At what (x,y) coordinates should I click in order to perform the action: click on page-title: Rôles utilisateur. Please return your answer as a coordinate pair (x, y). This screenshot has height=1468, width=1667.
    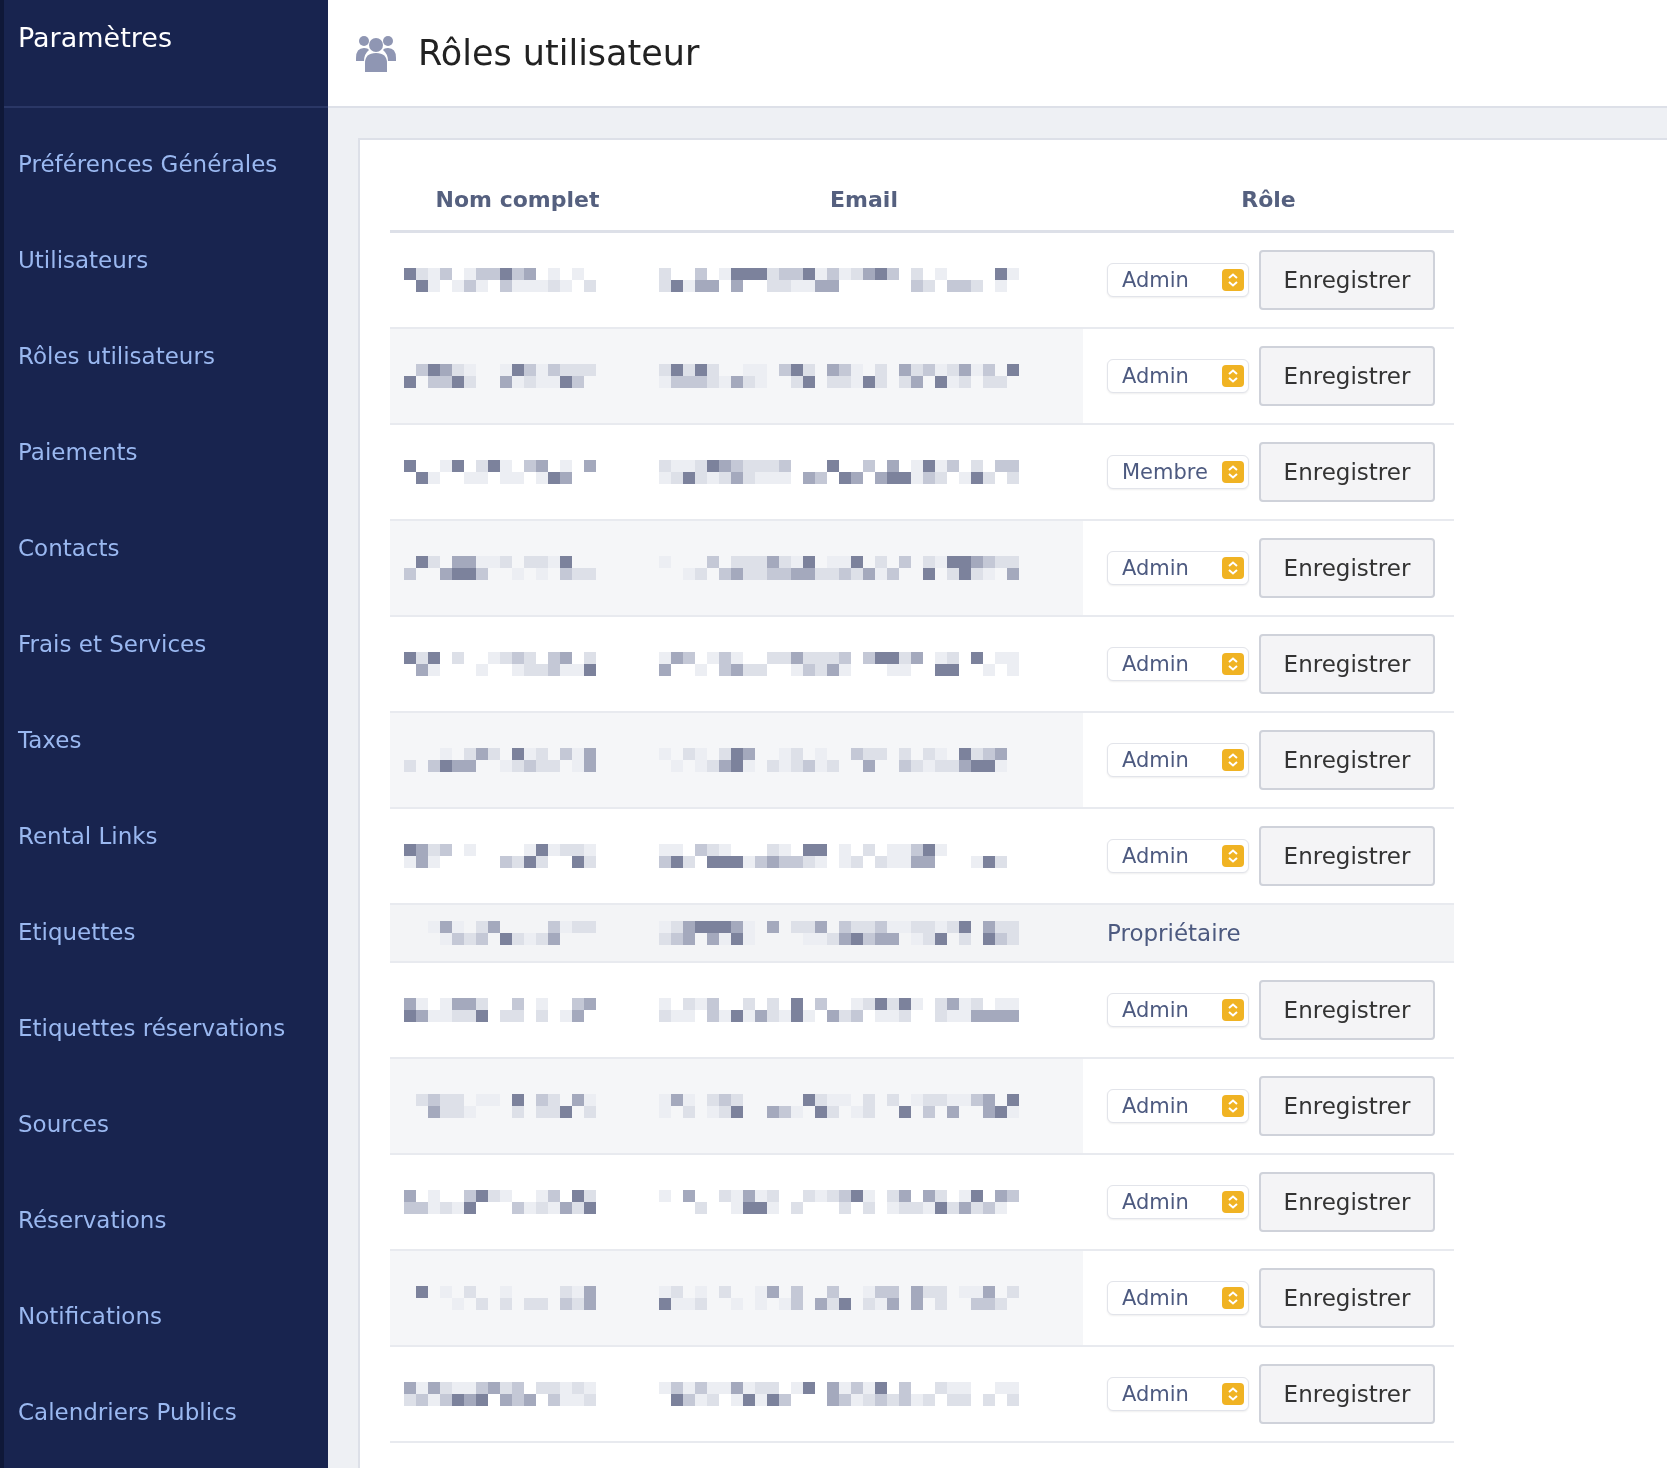
    Looking at the image, I should click on (559, 53).